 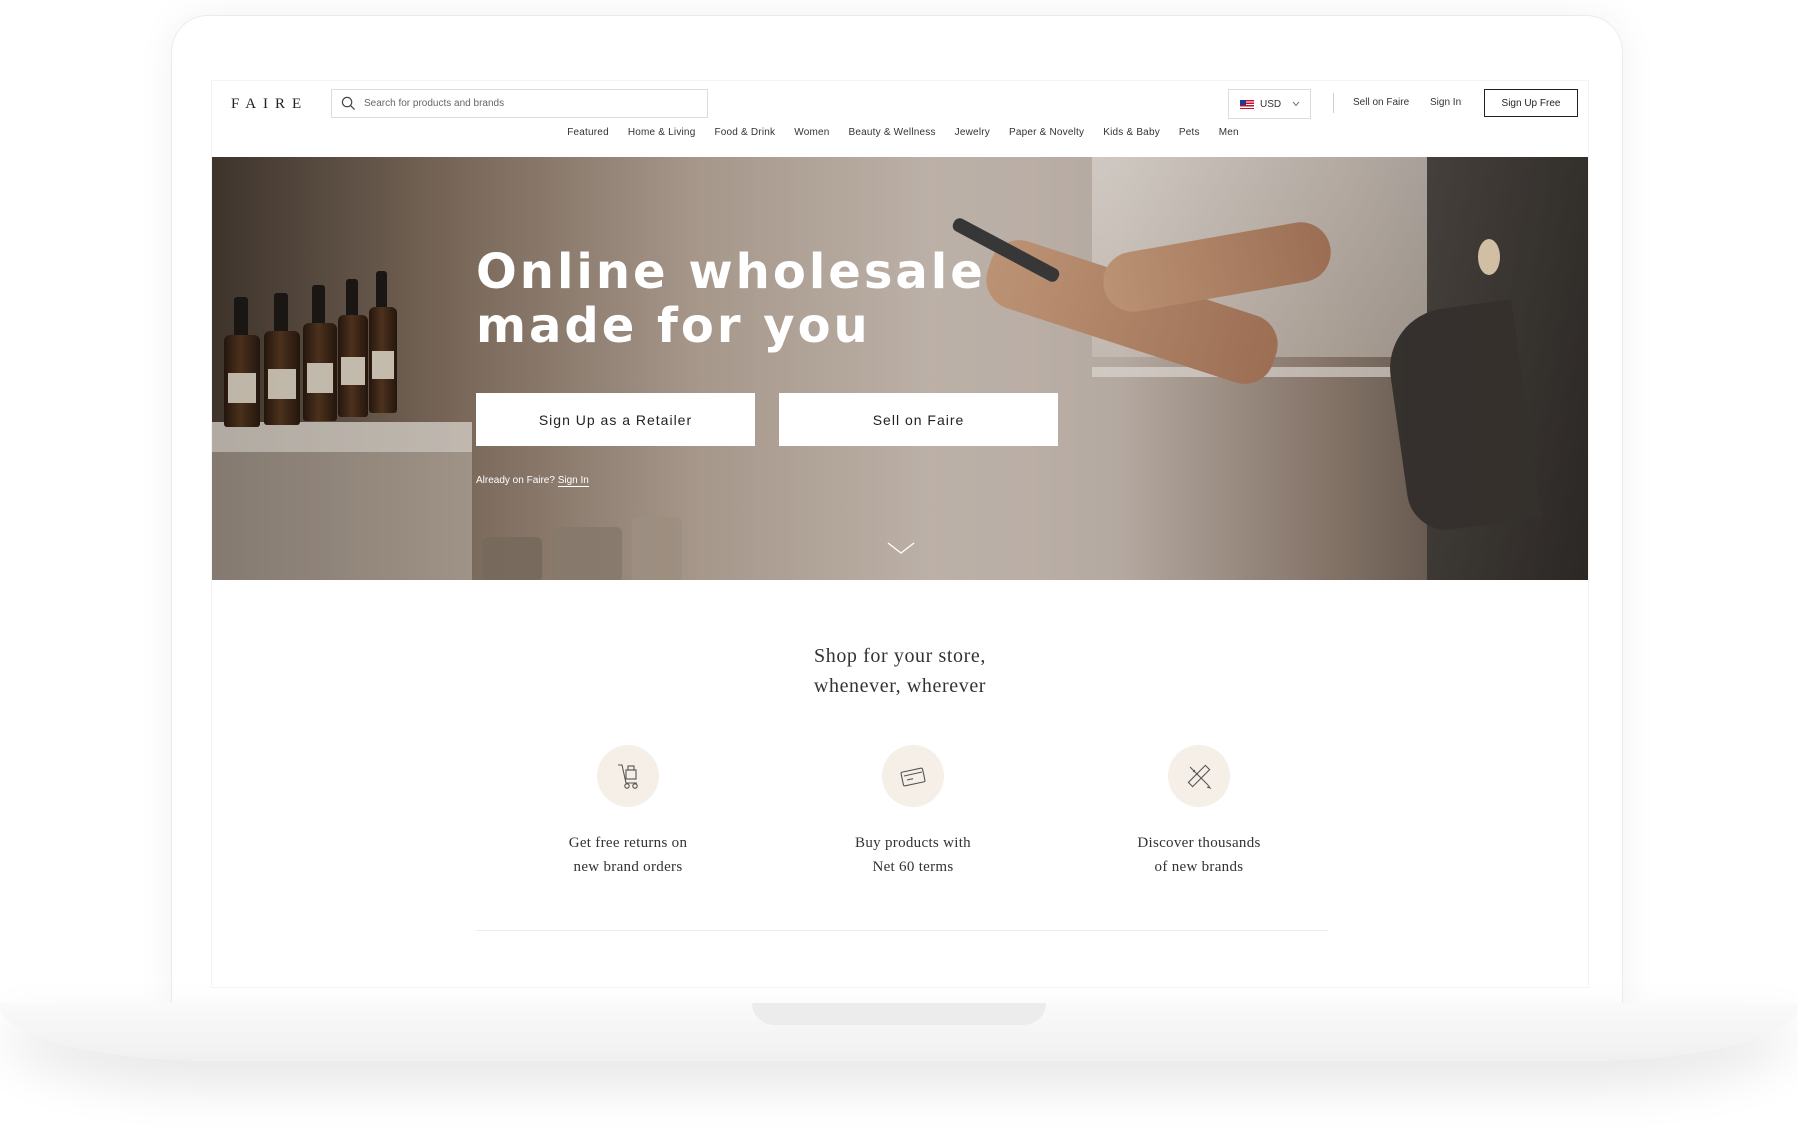 I want to click on currency-selector: USD, so click(x=1269, y=104).